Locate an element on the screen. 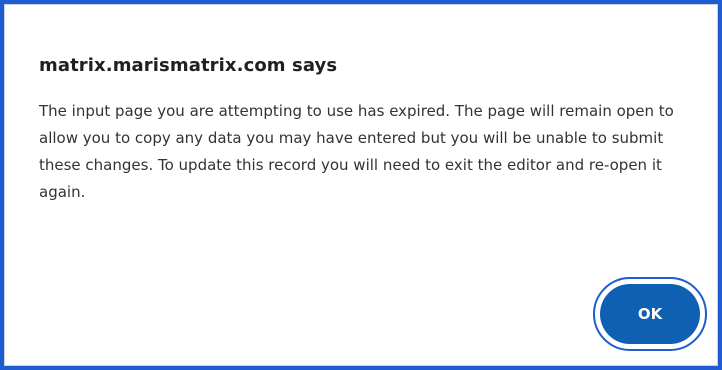 The height and width of the screenshot is (370, 722). ok-button: OK is located at coordinates (650, 314).